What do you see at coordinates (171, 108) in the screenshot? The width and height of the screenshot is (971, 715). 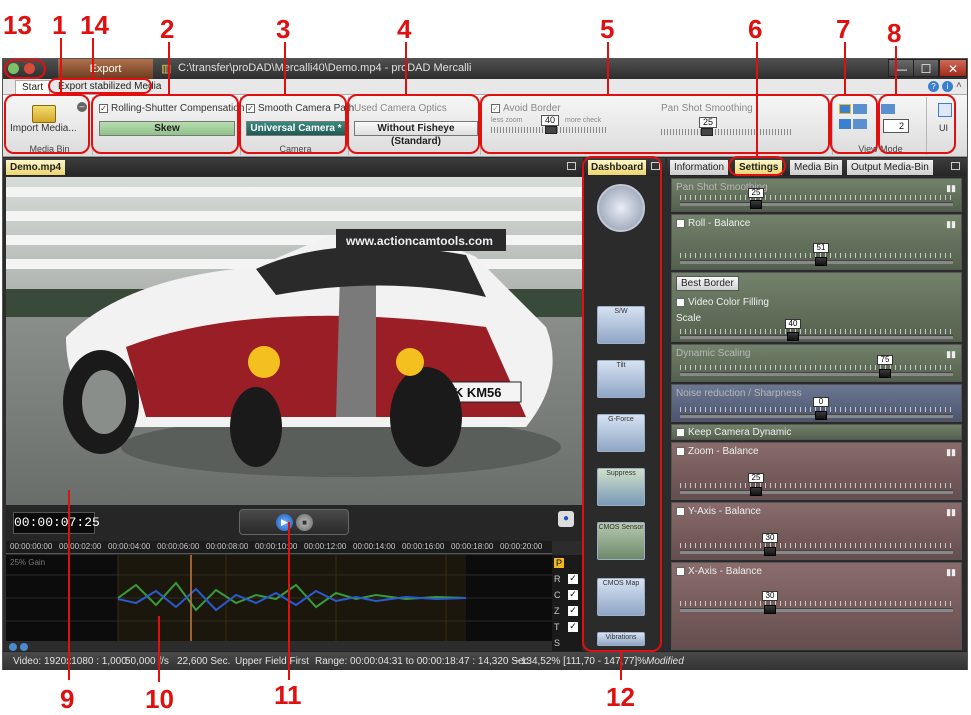 I see `rolling-shutter-checkbox: ✓ Rolling-Shutter Compensation` at bounding box center [171, 108].